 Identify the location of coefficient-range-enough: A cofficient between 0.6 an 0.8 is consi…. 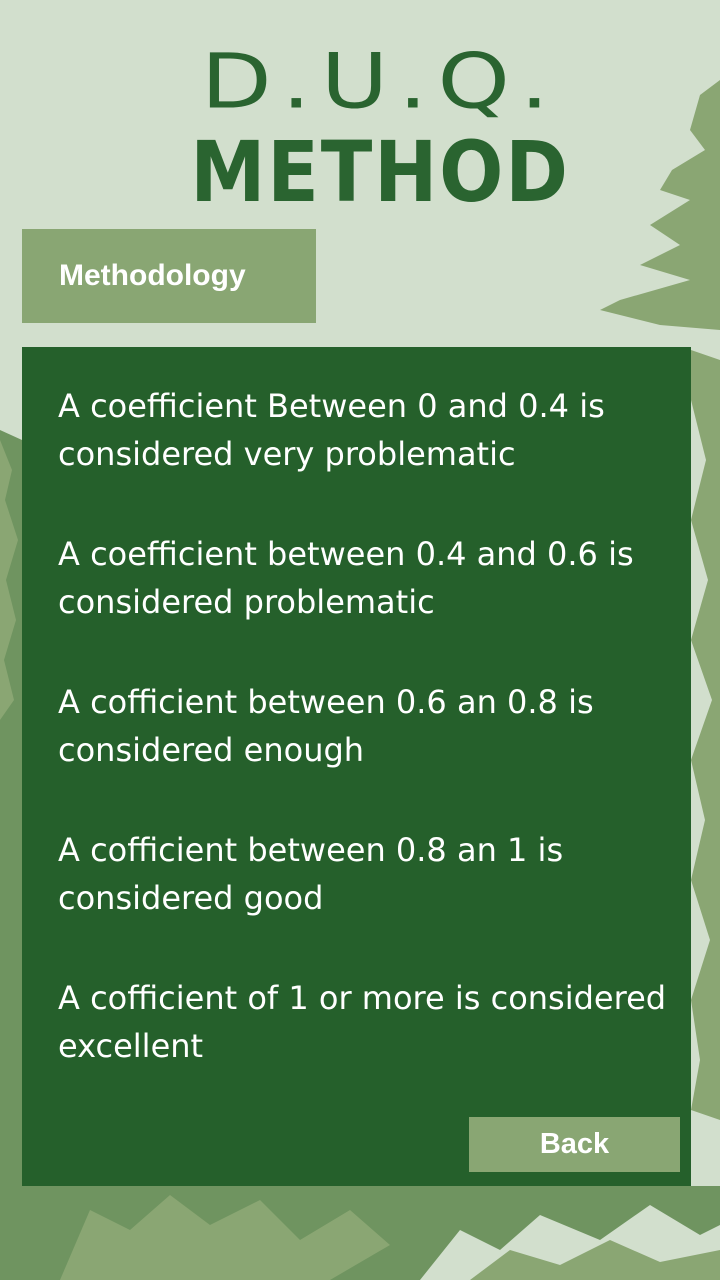
(326, 726).